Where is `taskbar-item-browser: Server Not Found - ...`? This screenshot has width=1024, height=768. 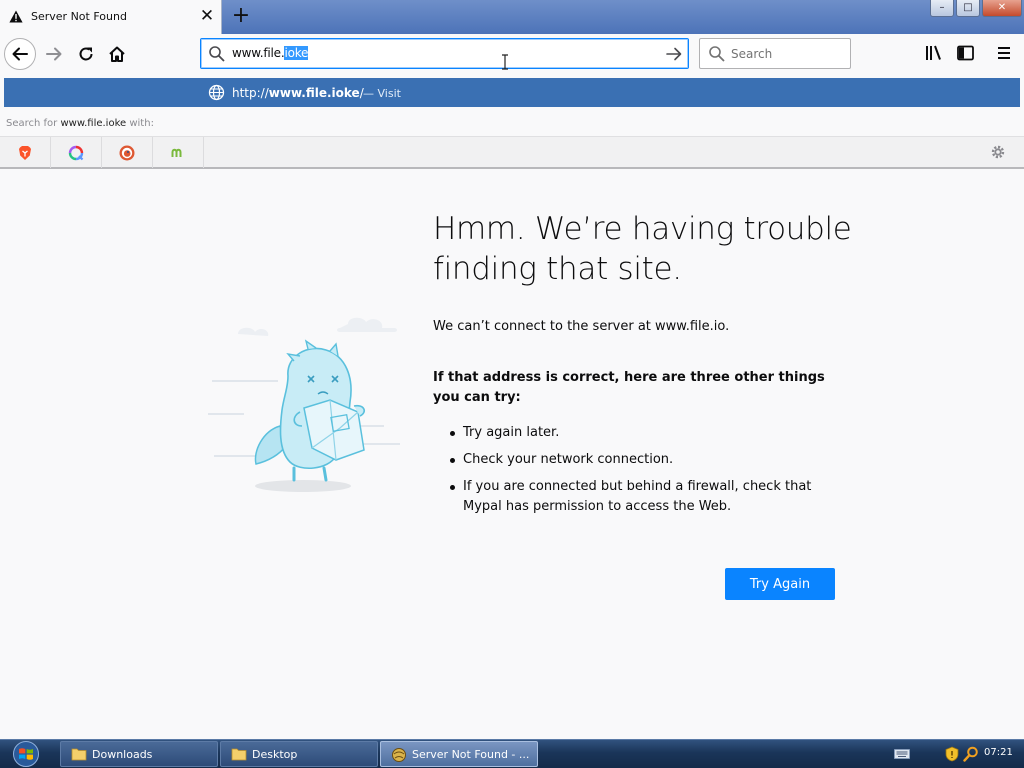
taskbar-item-browser: Server Not Found - ... is located at coordinates (459, 754).